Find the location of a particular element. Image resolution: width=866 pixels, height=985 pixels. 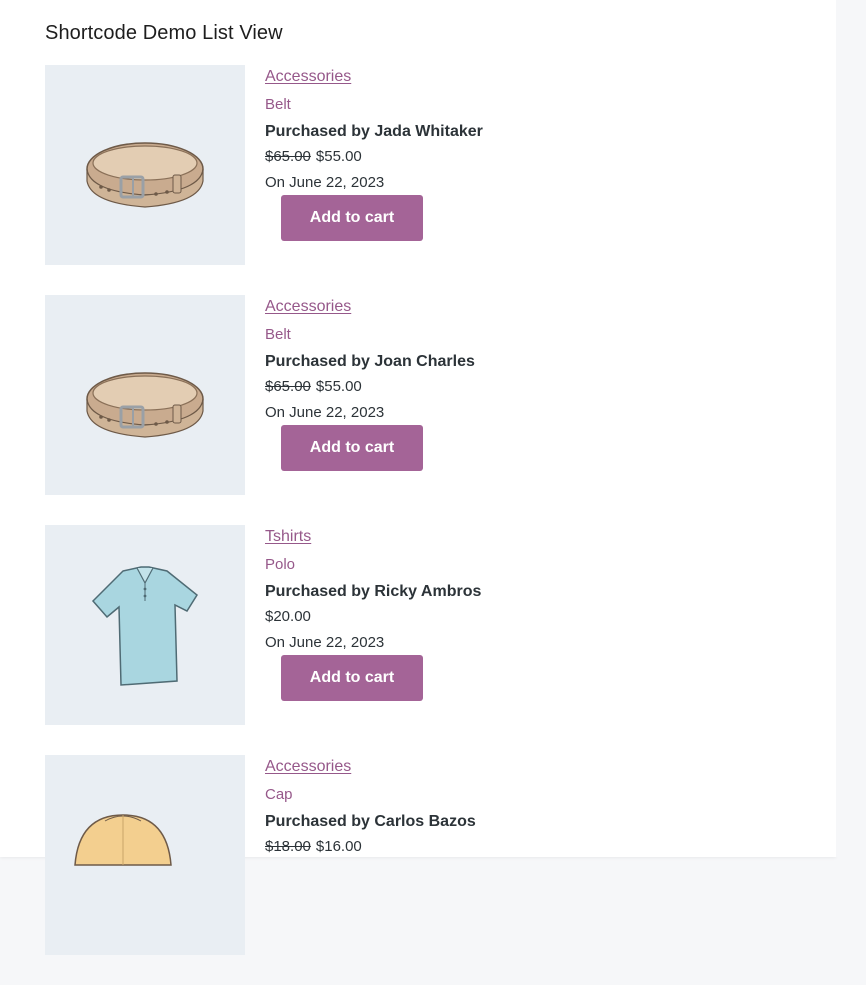

price: $20.00 is located at coordinates (288, 616).